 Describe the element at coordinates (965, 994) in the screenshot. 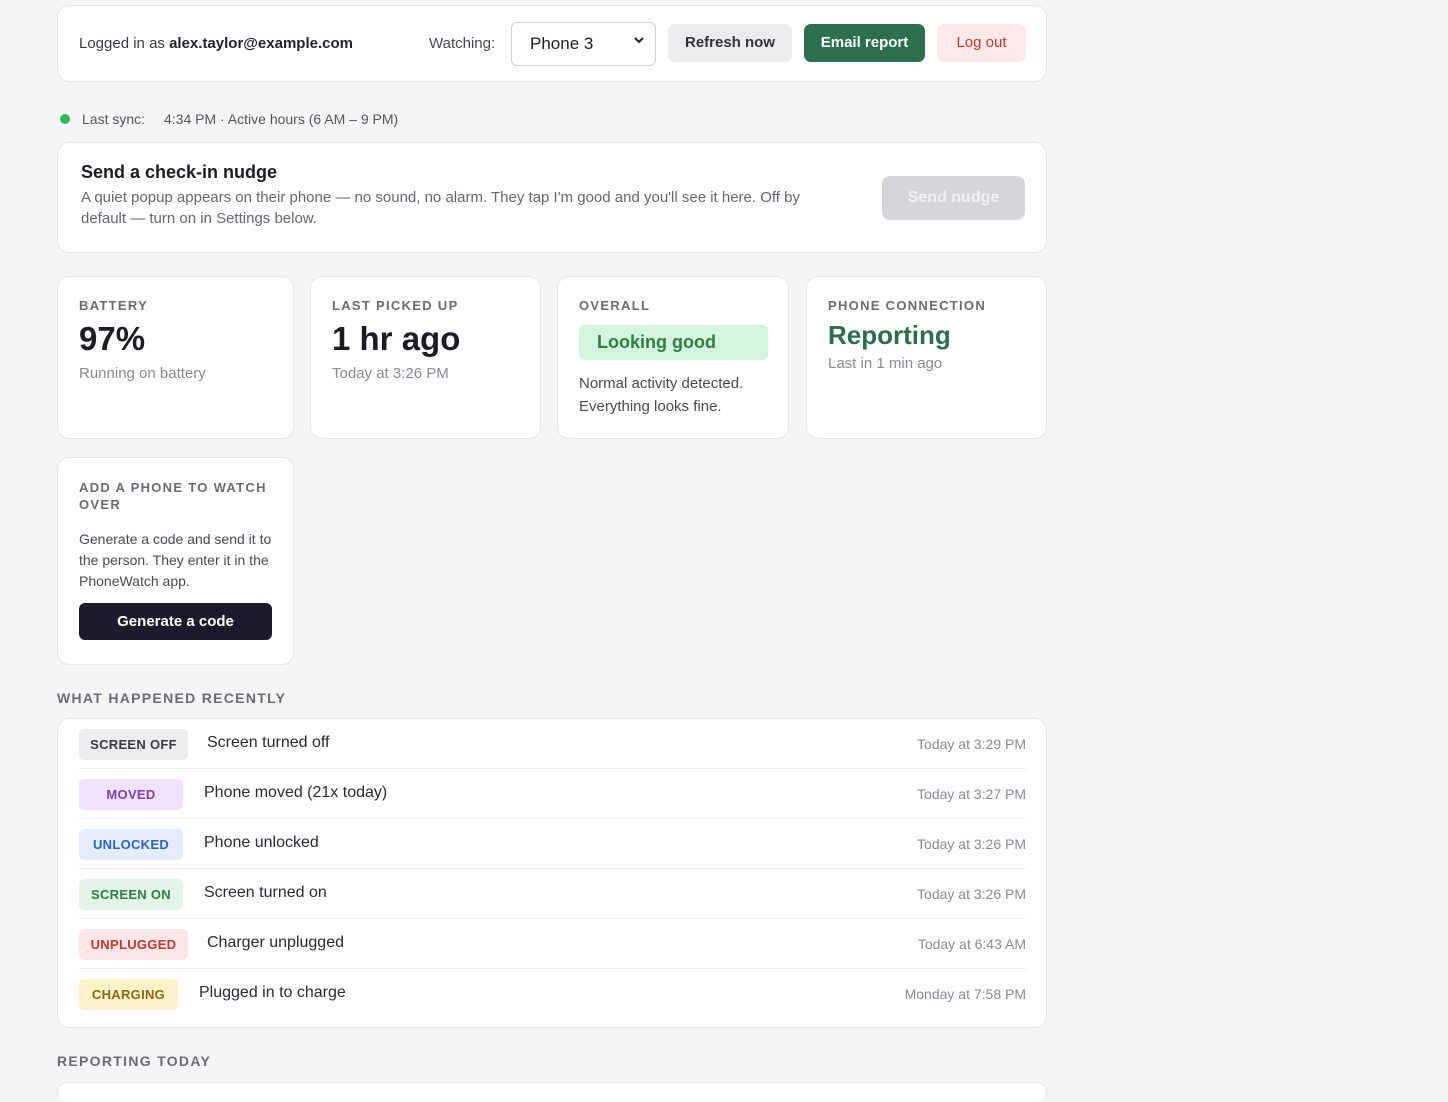

I see `event-time: Monday at 7:58 PM` at that location.